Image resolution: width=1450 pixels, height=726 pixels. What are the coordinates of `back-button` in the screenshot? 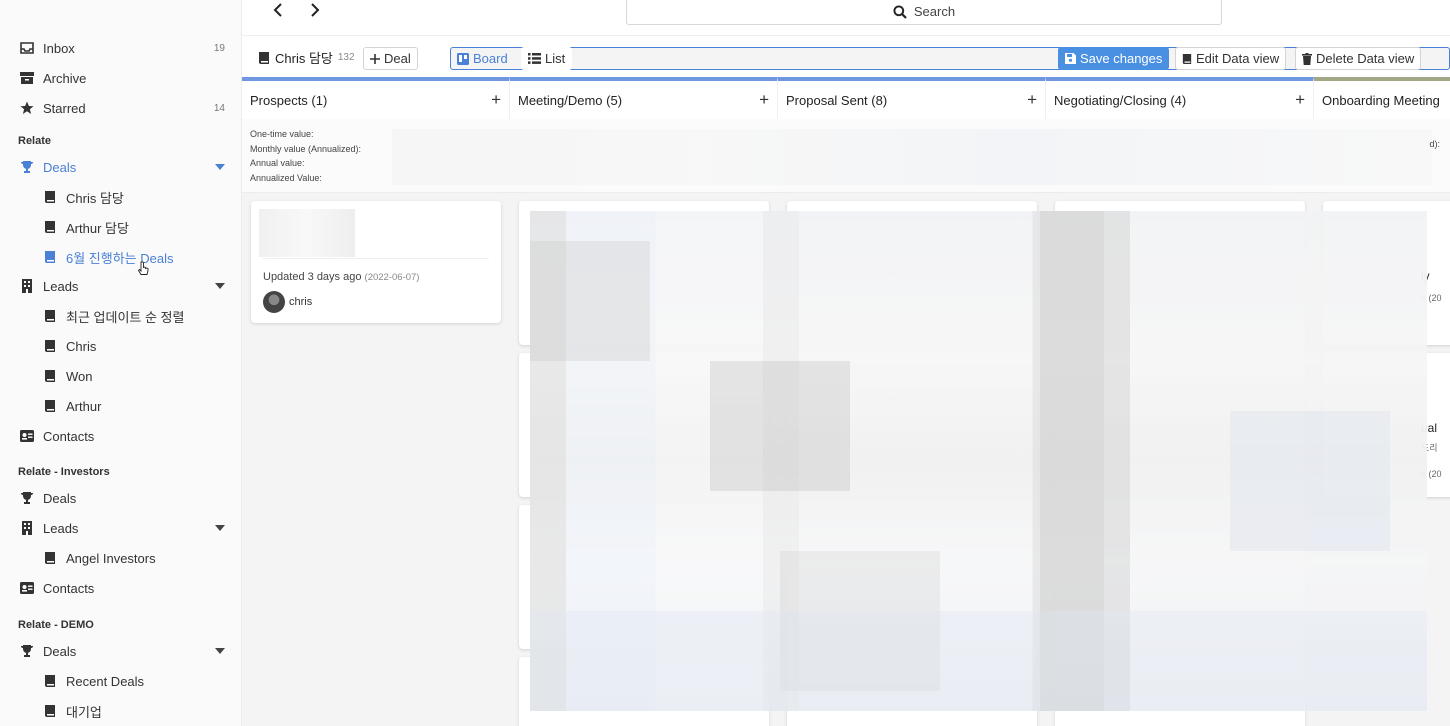 It's located at (278, 10).